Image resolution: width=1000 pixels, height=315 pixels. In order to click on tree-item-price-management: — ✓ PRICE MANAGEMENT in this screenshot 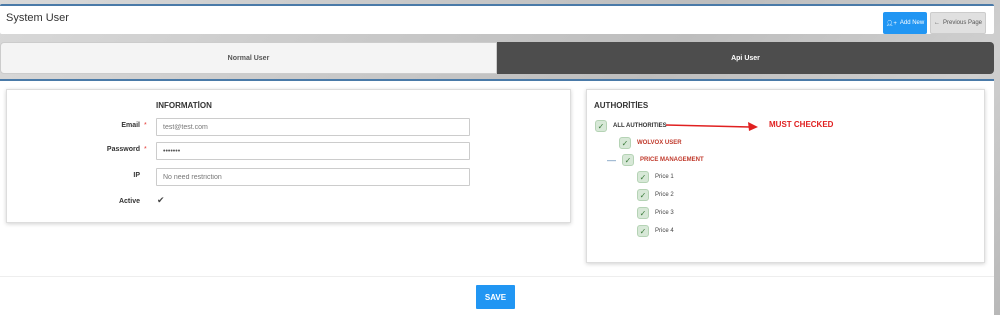, I will do `click(655, 160)`.